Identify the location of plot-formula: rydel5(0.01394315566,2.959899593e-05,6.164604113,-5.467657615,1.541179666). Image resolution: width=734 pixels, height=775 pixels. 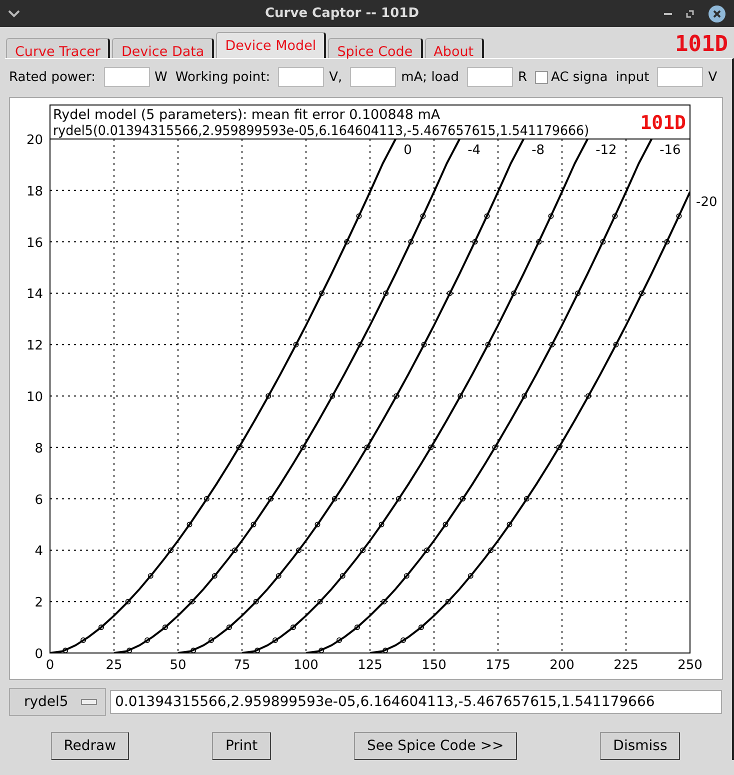
(340, 131).